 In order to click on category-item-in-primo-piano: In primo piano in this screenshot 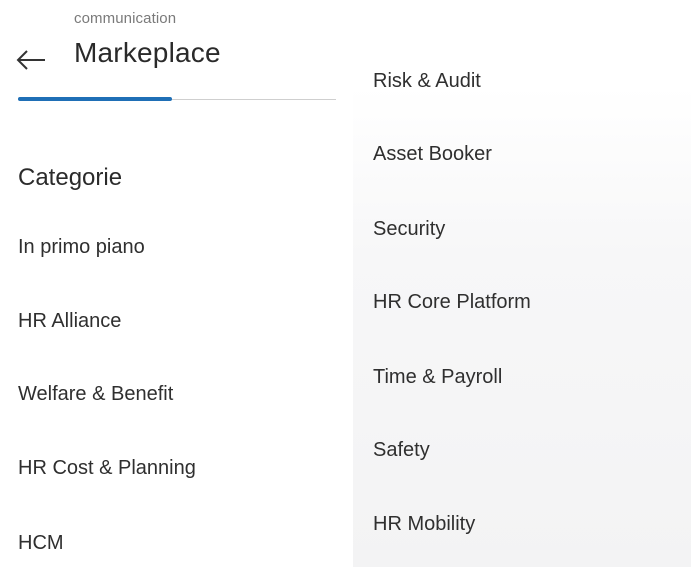, I will do `click(81, 247)`.